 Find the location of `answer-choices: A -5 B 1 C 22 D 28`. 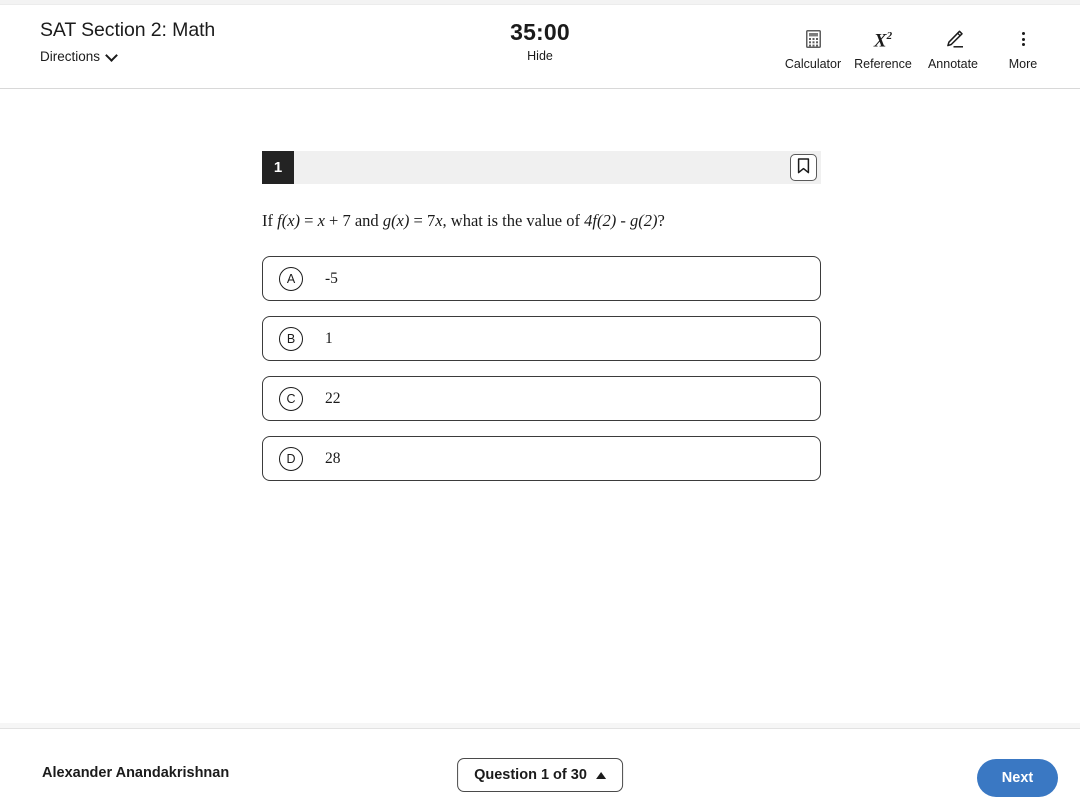

answer-choices: A -5 B 1 C 22 D 28 is located at coordinates (541, 368).